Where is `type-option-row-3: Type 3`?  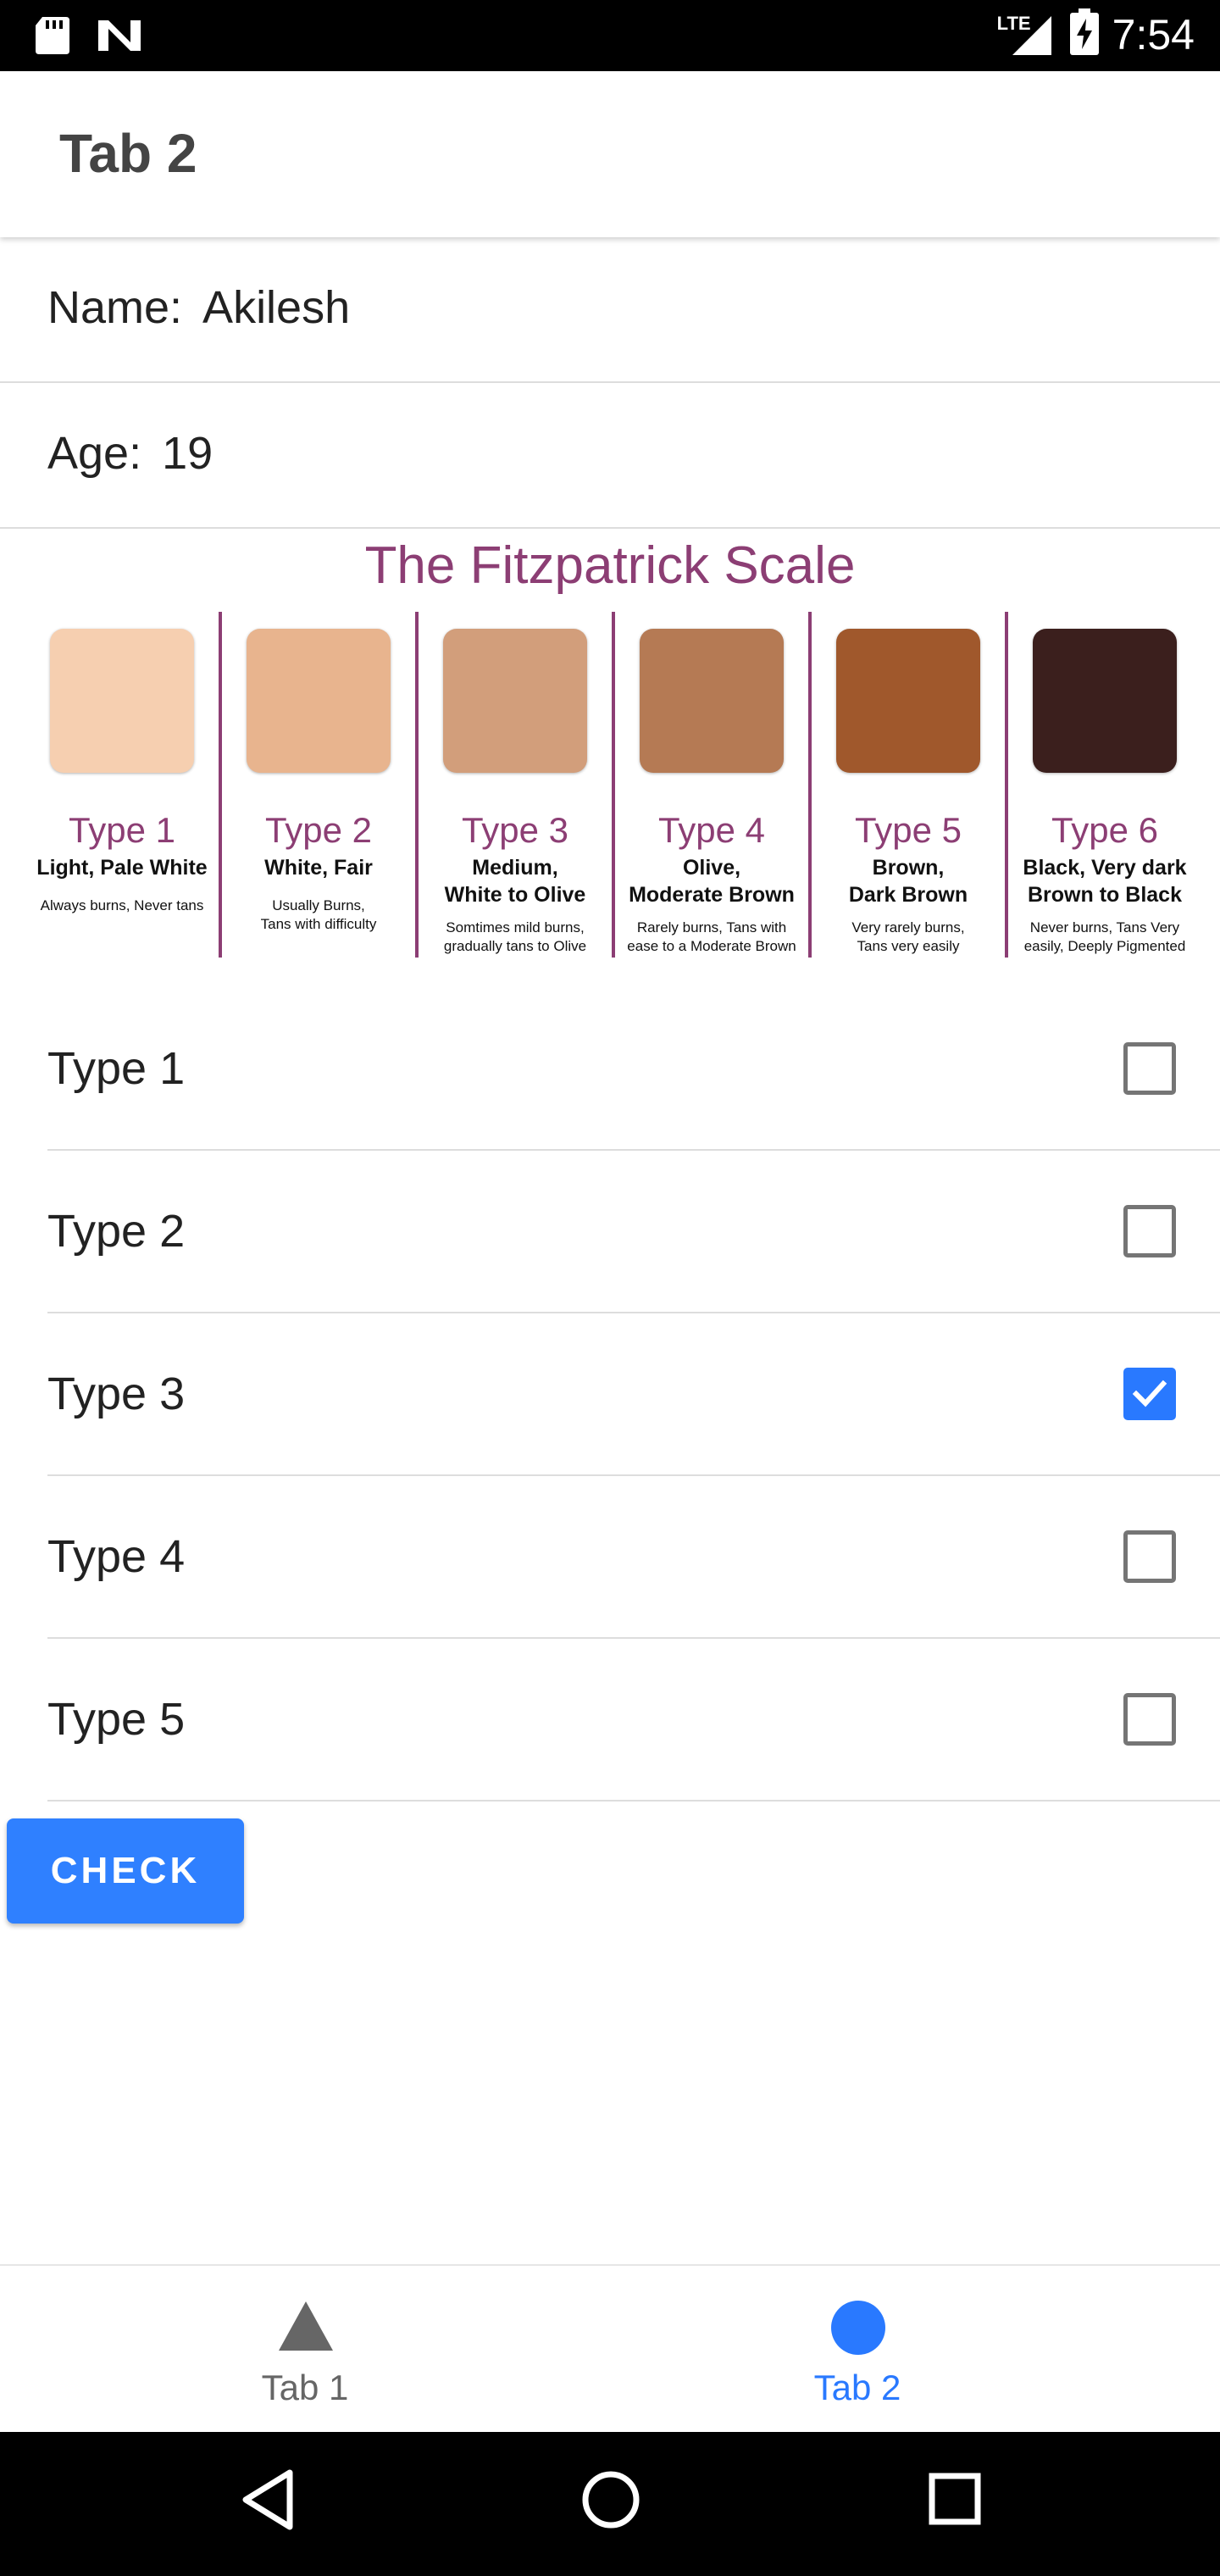 type-option-row-3: Type 3 is located at coordinates (633, 1394).